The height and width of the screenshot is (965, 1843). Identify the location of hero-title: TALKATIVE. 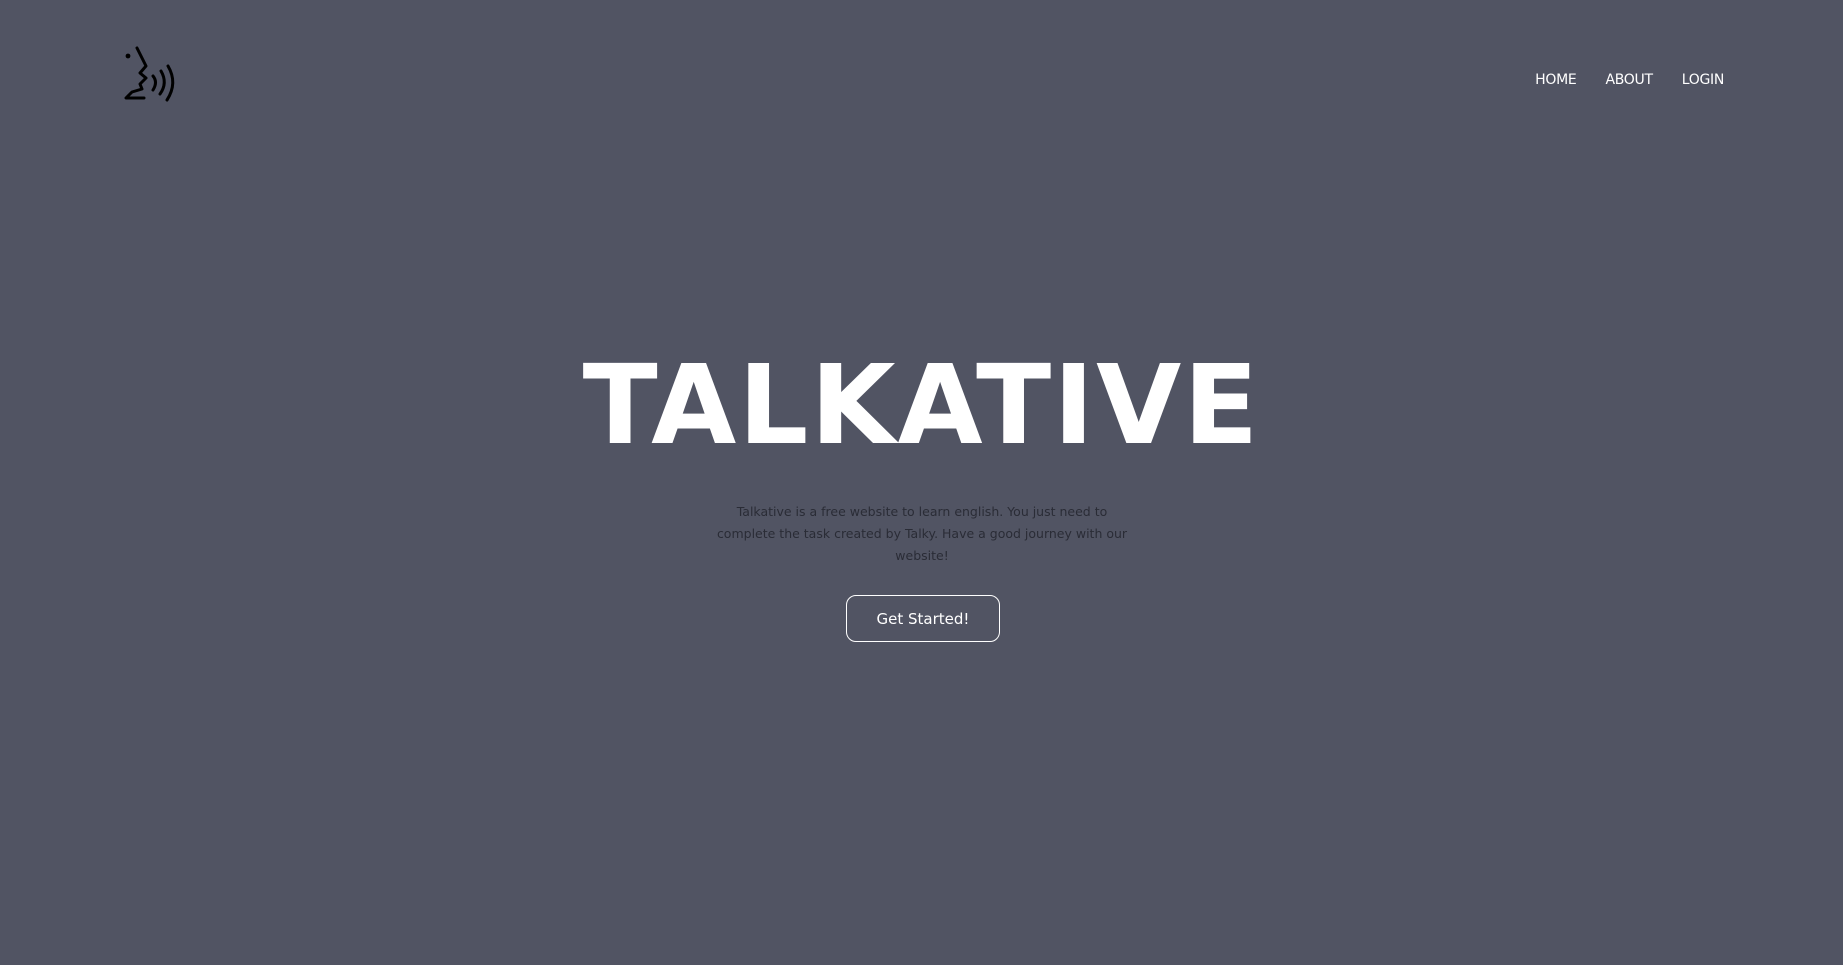
(921, 405).